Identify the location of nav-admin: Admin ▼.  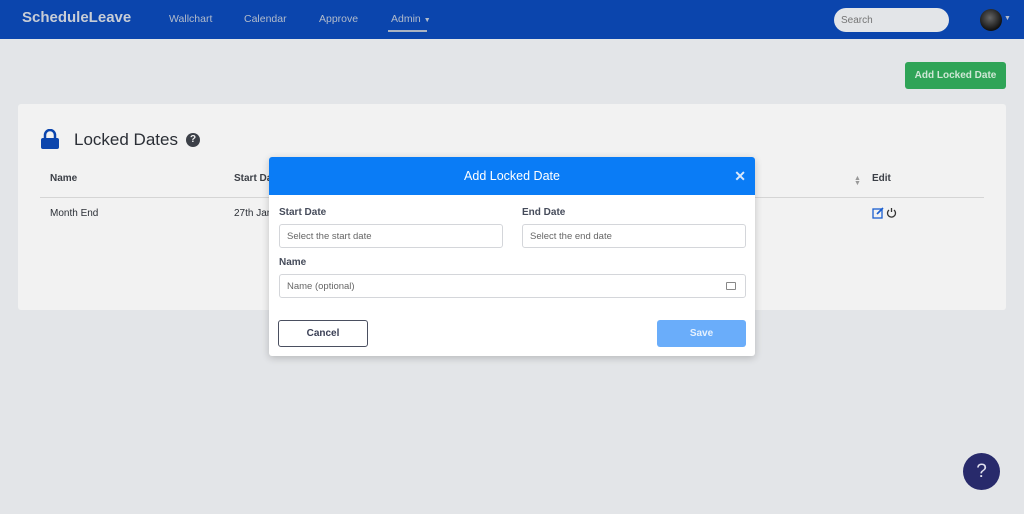
(411, 19).